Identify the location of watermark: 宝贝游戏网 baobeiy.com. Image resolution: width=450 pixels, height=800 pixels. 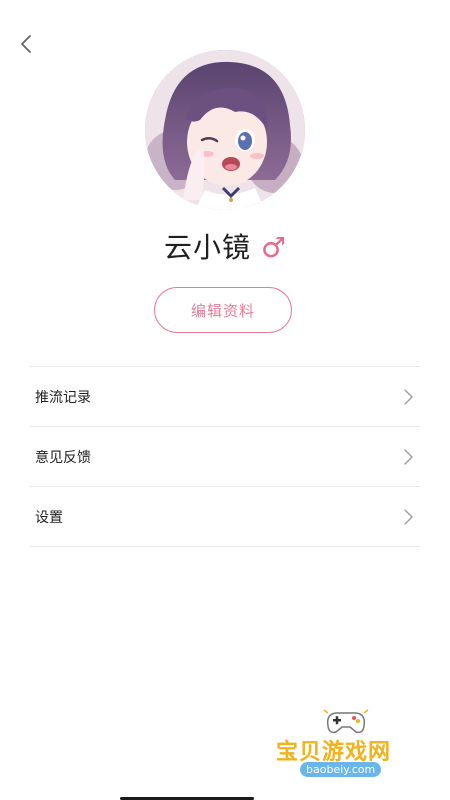
(353, 745).